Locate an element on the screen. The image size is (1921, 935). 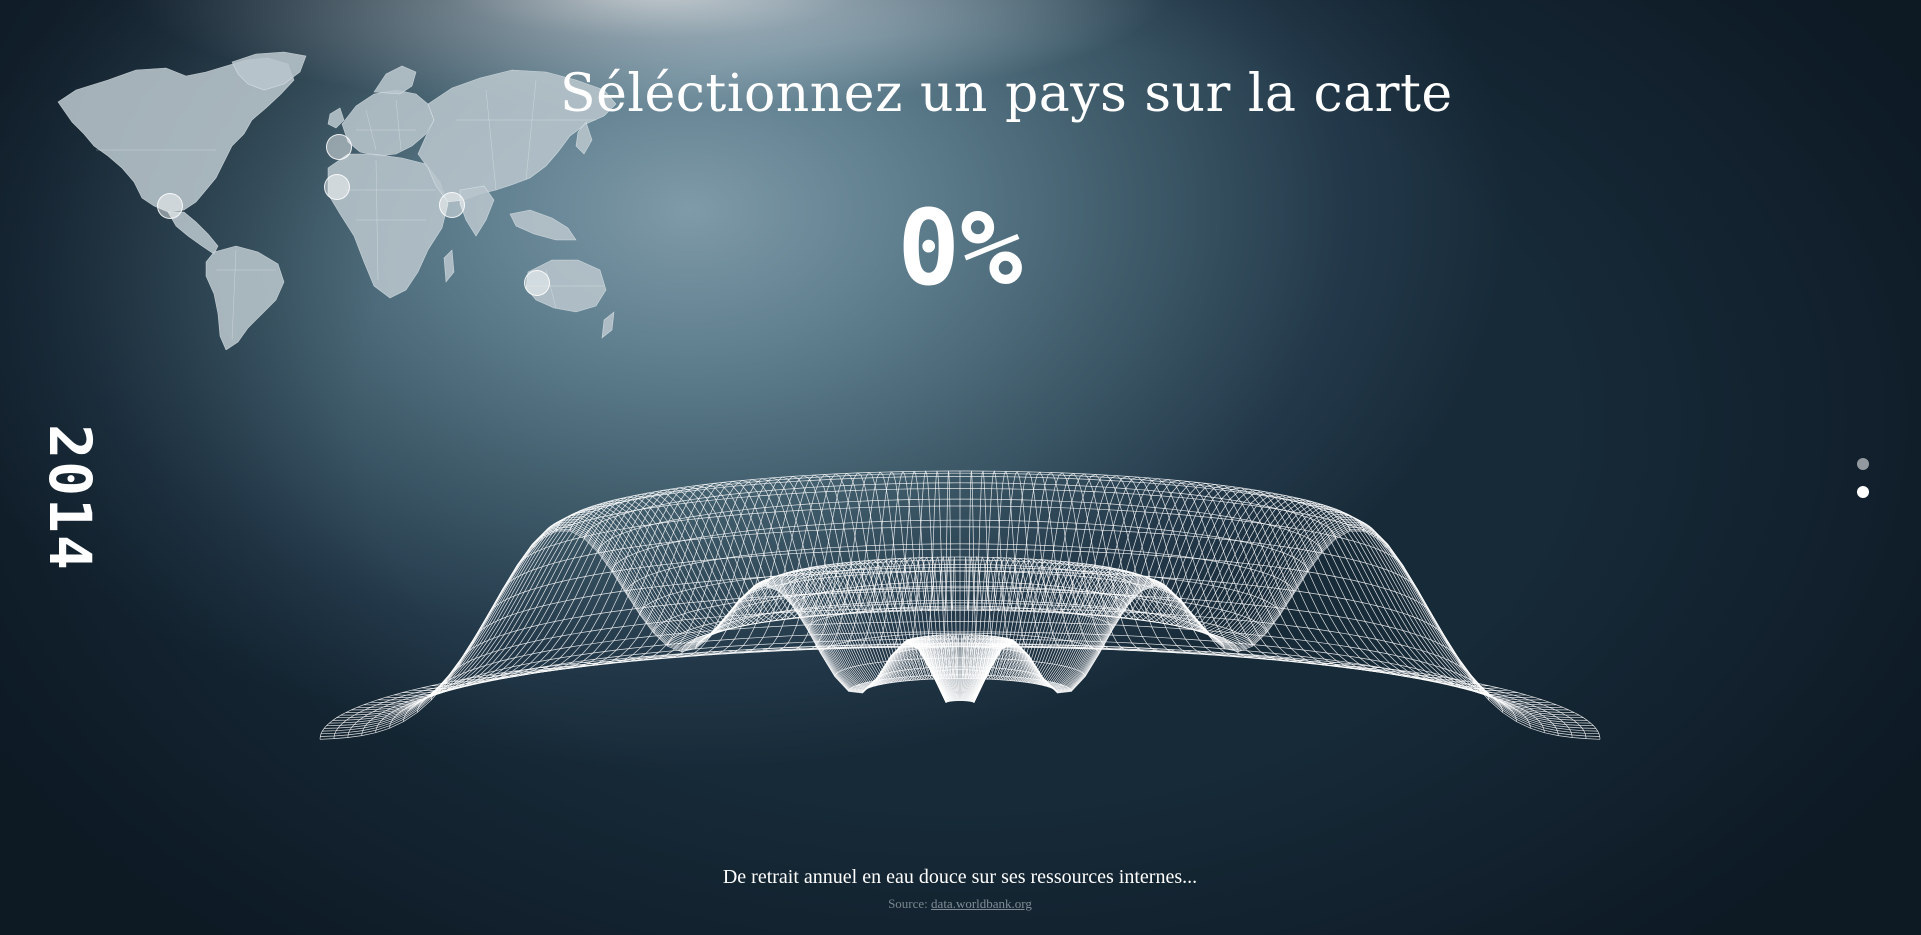
continent-uk is located at coordinates (336, 118).